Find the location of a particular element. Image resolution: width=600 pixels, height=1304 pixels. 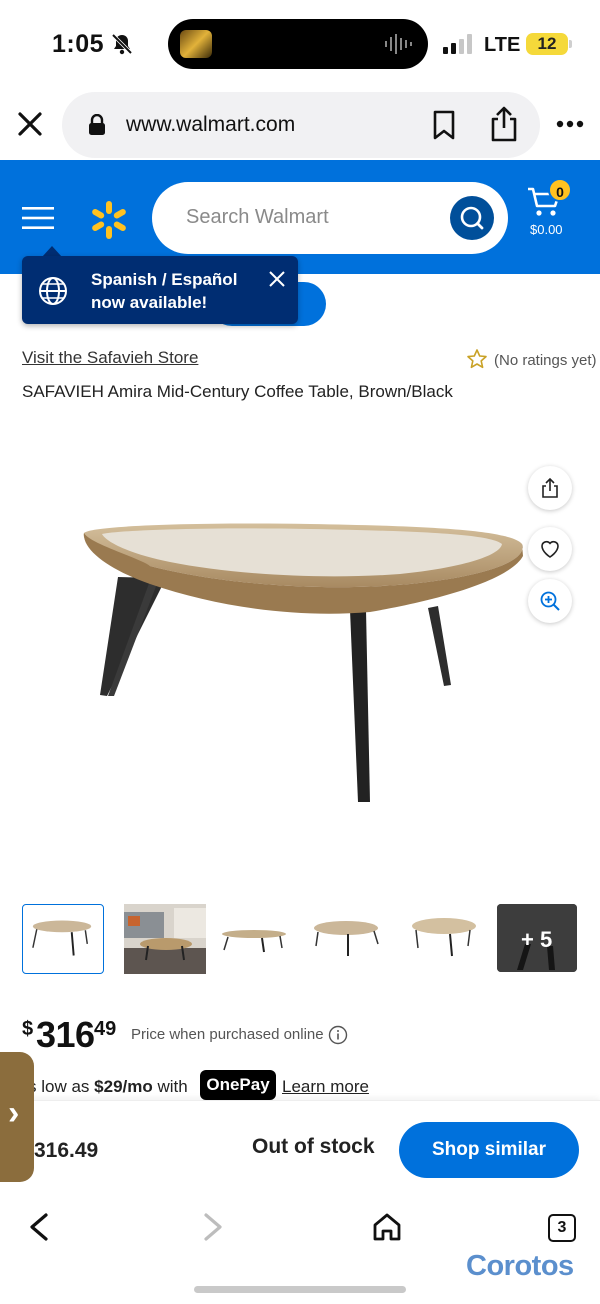

home-indicator is located at coordinates (300, 1289).